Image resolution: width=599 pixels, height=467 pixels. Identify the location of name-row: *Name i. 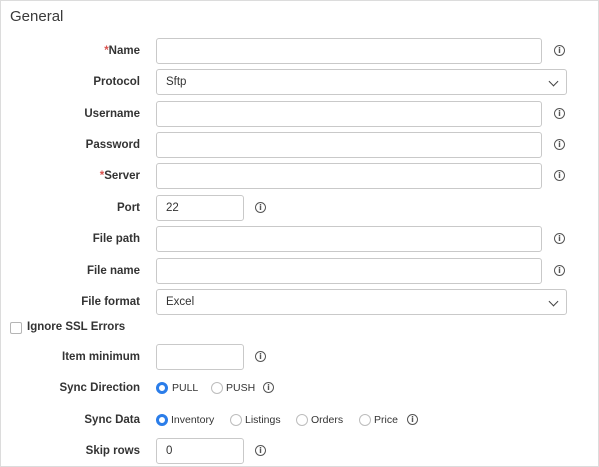
(300, 51).